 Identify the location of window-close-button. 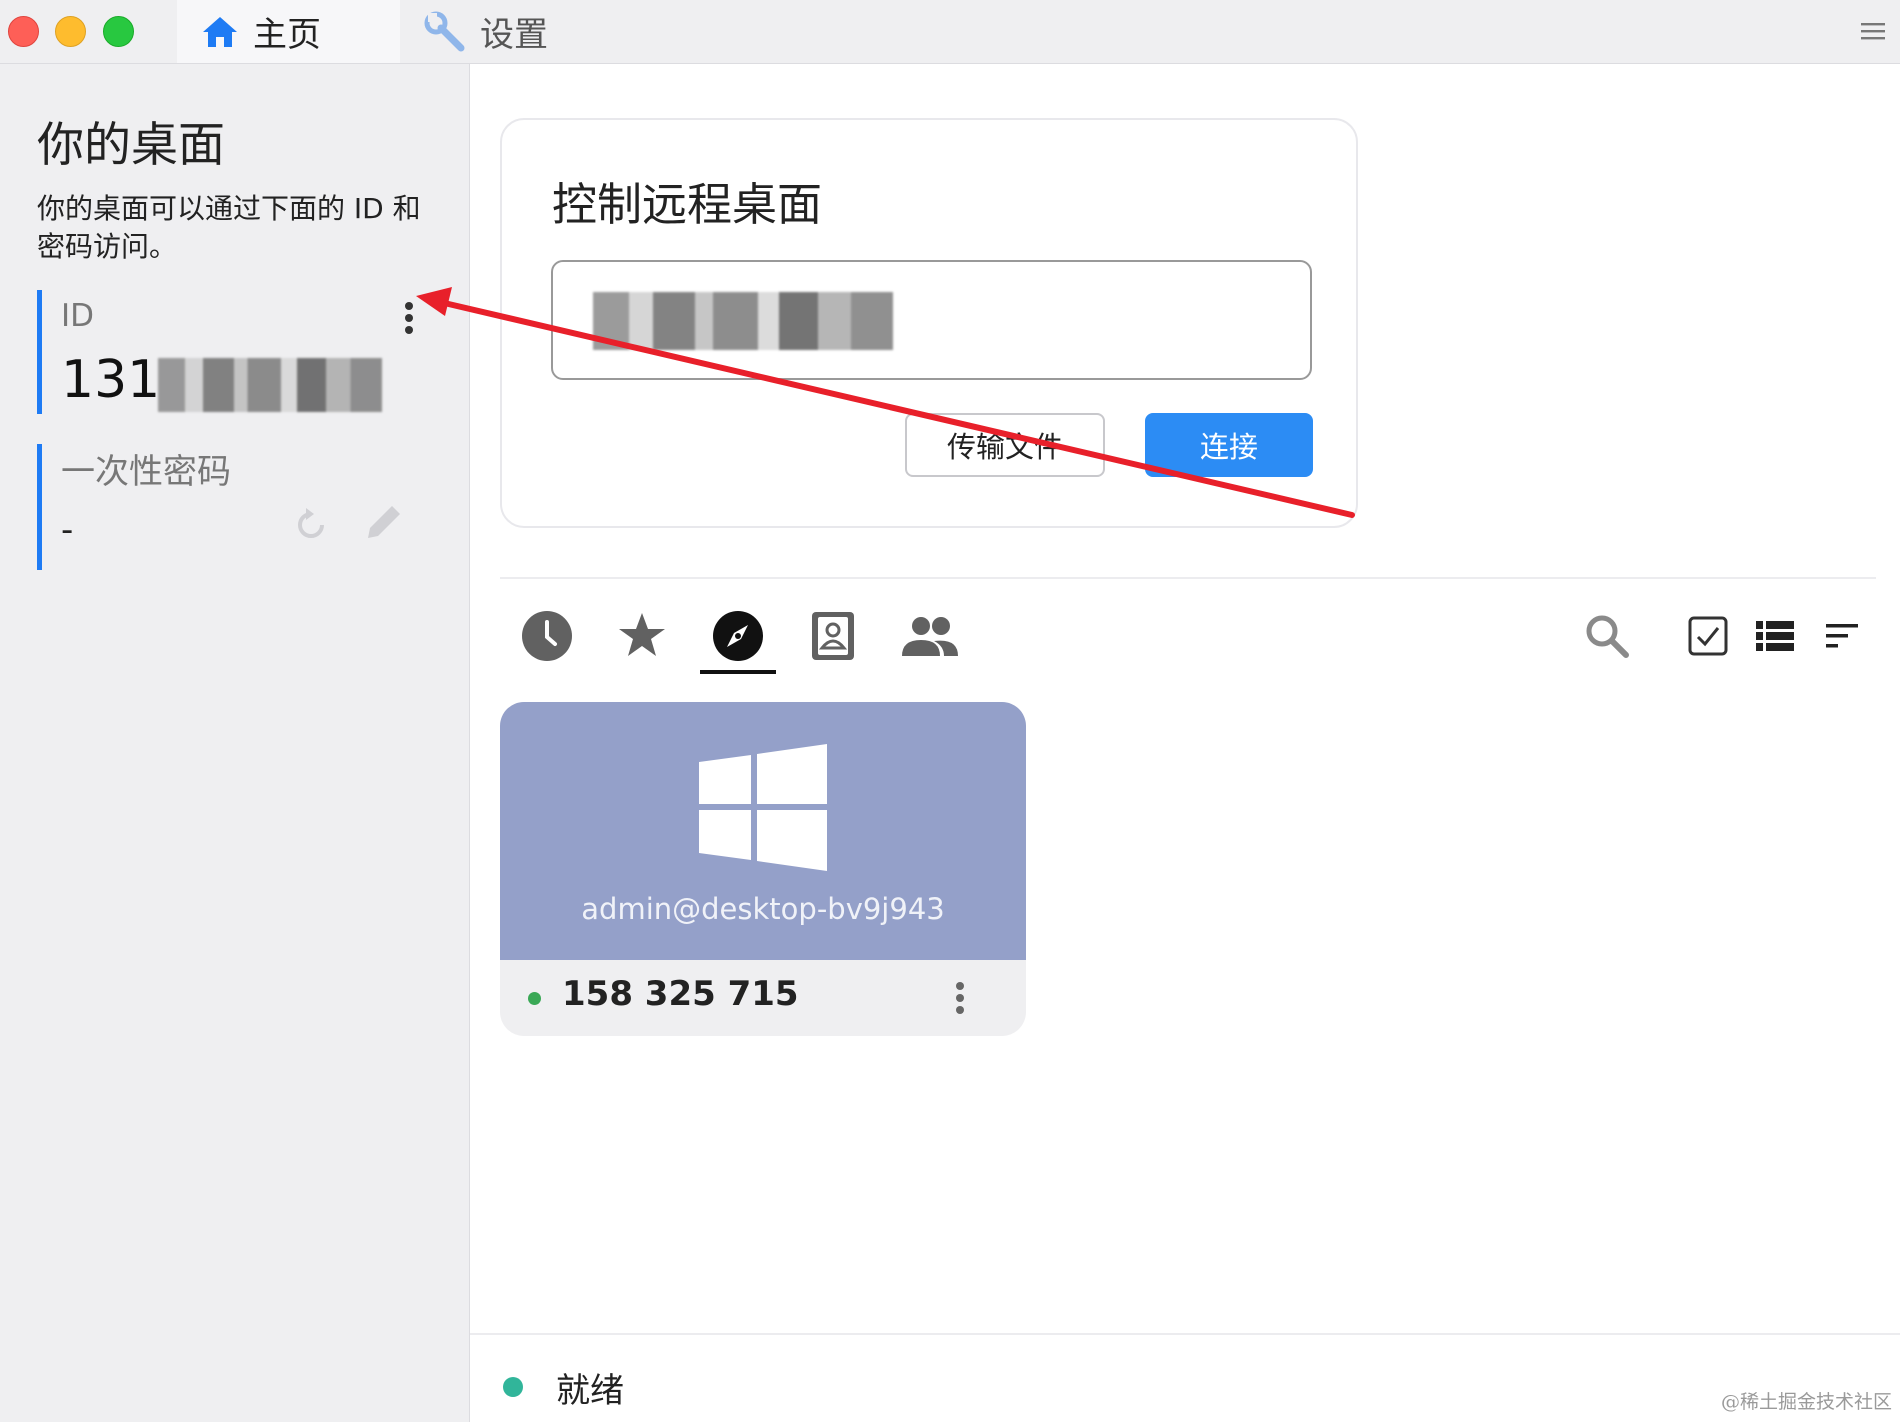
(23, 31).